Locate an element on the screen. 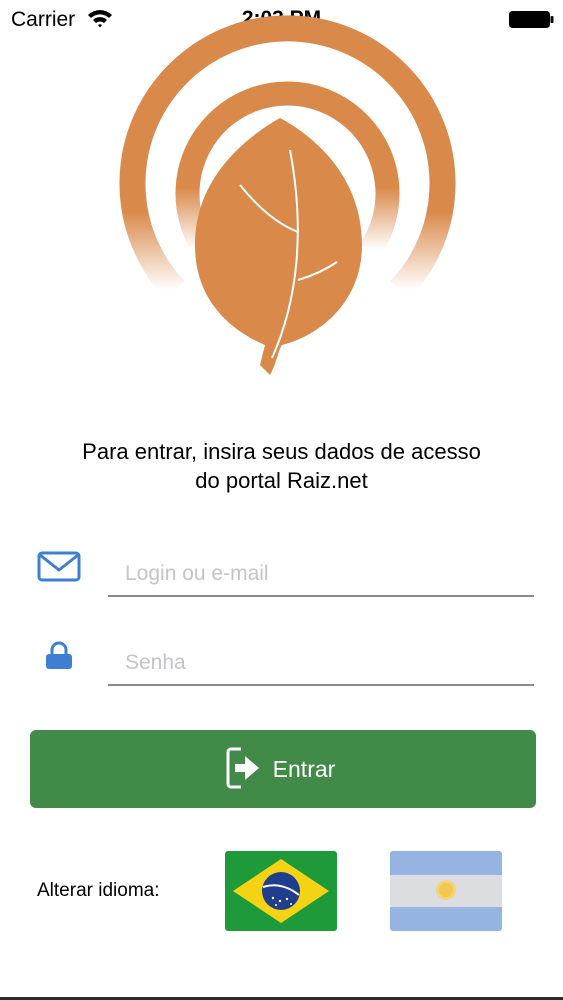  login-instructions-line1: Para entrar, insira seus dados de acesso is located at coordinates (281, 451).